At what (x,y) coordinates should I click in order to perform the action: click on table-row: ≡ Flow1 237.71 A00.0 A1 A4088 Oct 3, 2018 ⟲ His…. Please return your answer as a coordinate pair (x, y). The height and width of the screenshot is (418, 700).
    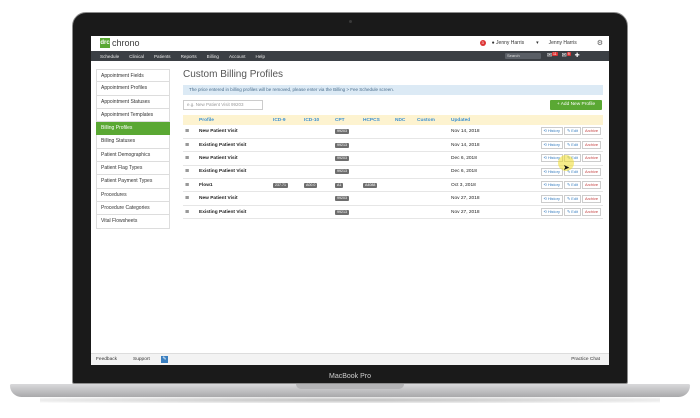
    Looking at the image, I should click on (393, 185).